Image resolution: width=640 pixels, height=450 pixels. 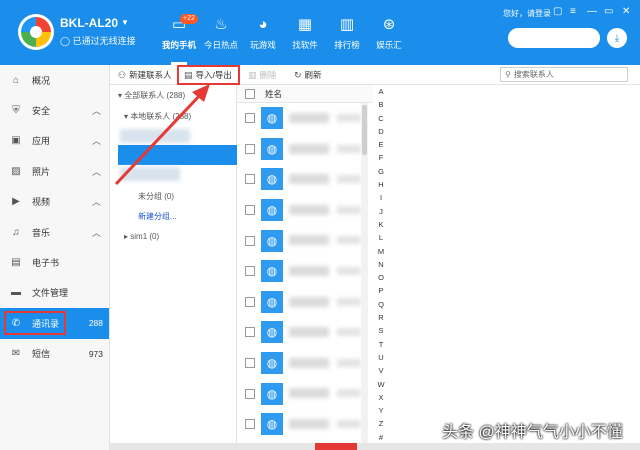 What do you see at coordinates (54, 323) in the screenshot?
I see `sidebar-item-contacts: ✆ 通讯录 288` at bounding box center [54, 323].